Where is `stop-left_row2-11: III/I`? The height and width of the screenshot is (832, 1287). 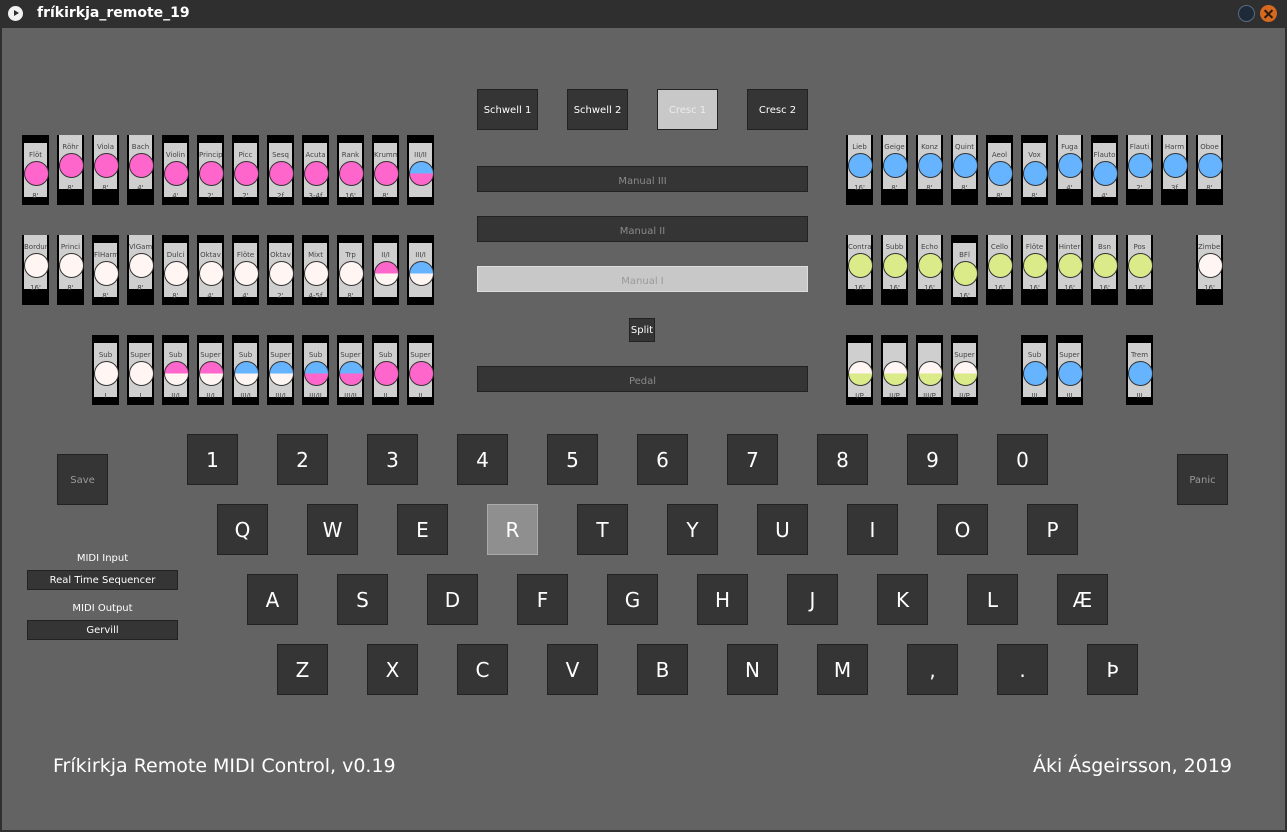 stop-left_row2-11: III/I is located at coordinates (420, 270).